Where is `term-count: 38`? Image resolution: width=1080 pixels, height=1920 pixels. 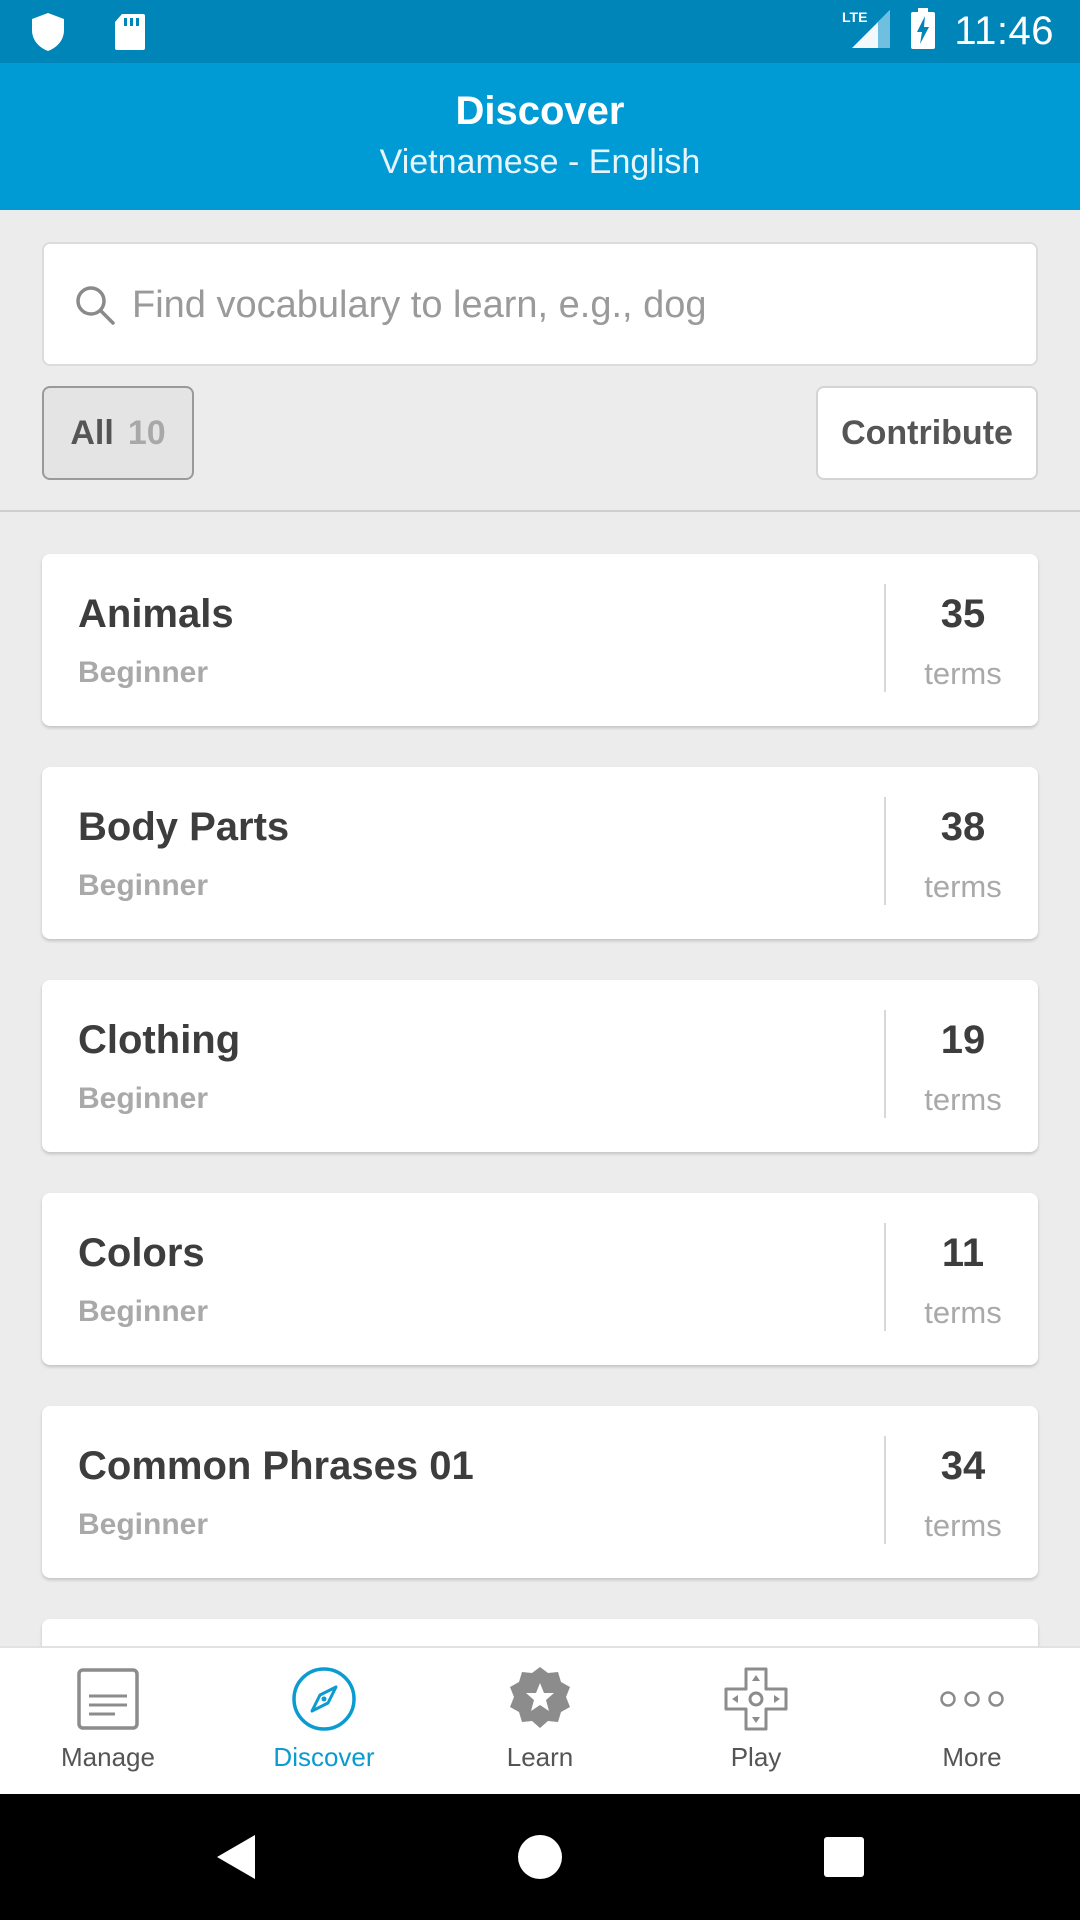 term-count: 38 is located at coordinates (963, 827).